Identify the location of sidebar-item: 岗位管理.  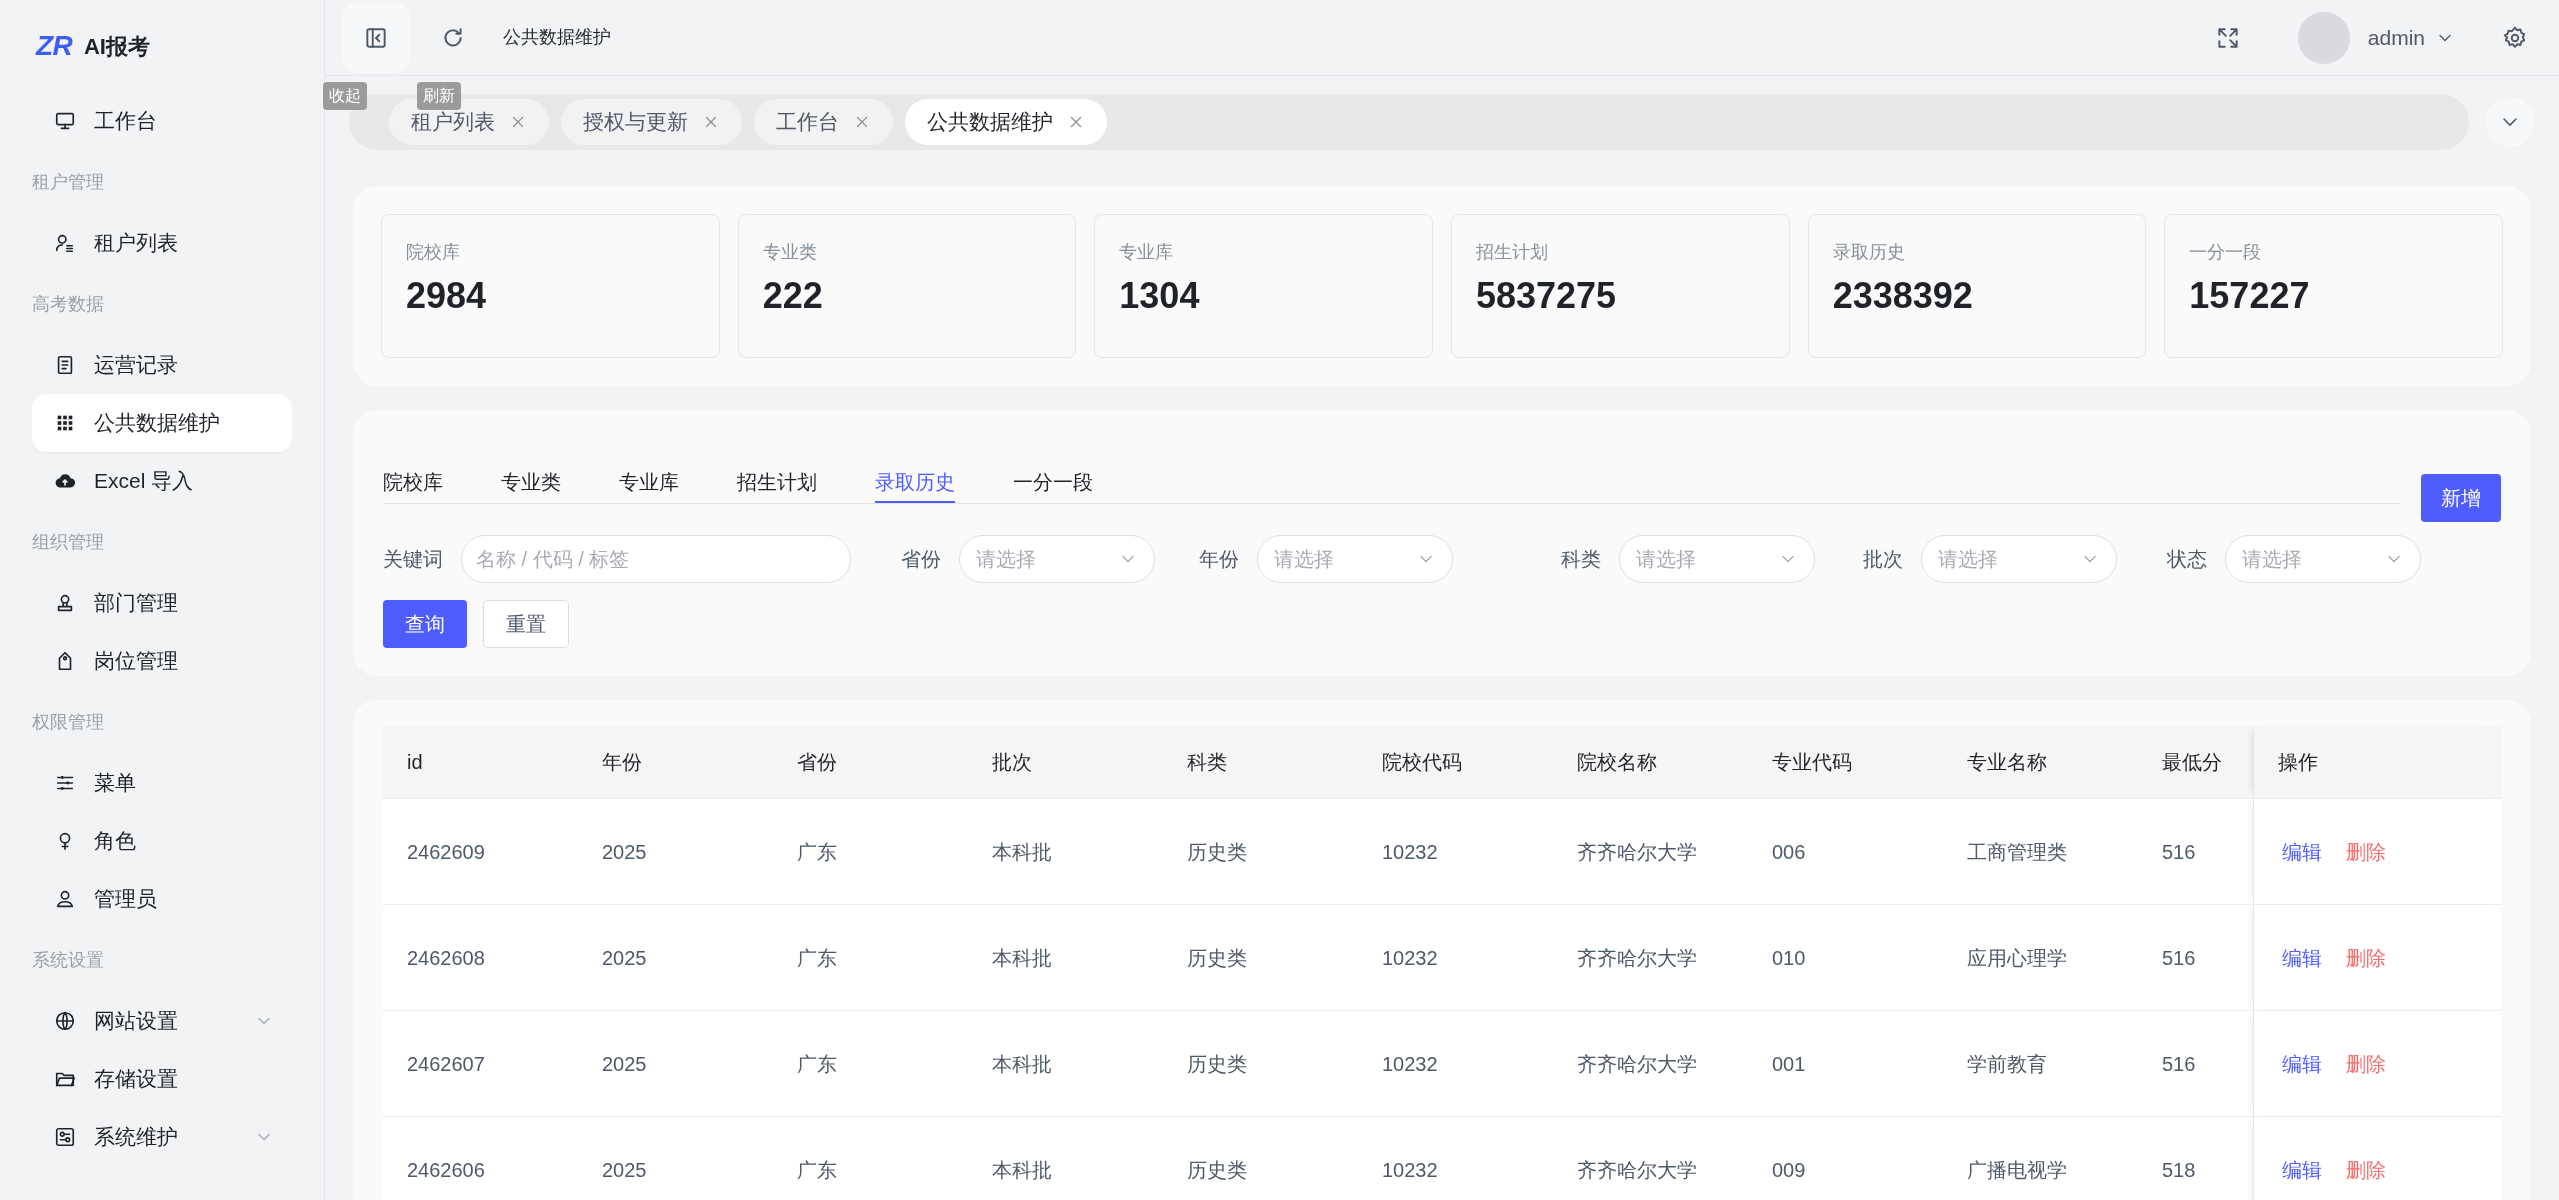
(162, 661).